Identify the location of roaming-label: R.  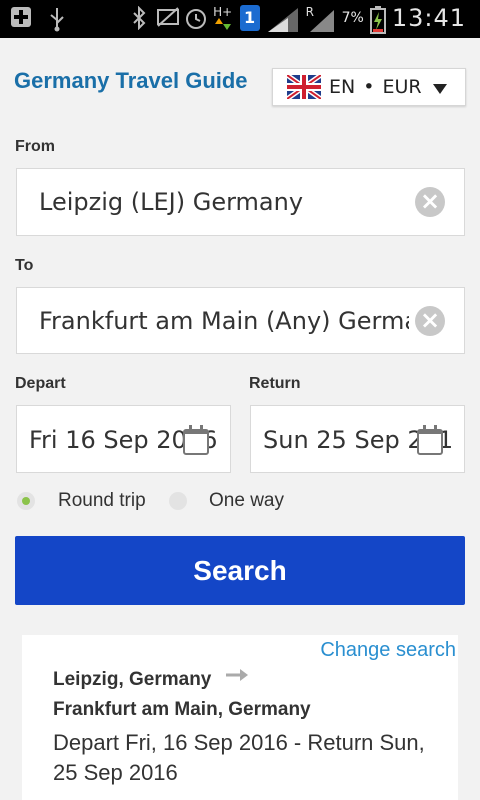
(309, 12).